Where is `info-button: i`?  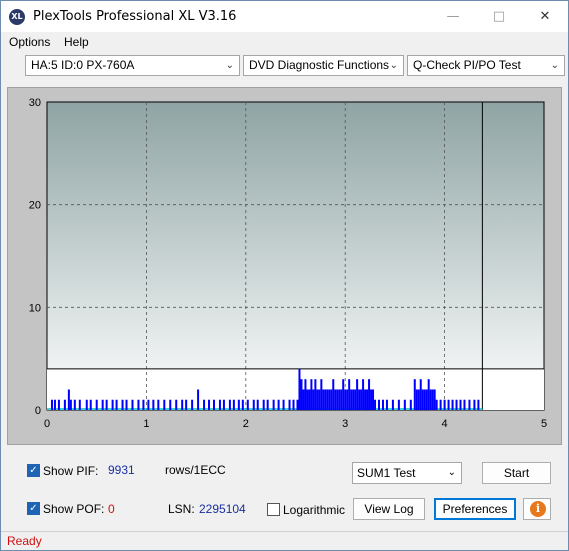 info-button: i is located at coordinates (537, 509).